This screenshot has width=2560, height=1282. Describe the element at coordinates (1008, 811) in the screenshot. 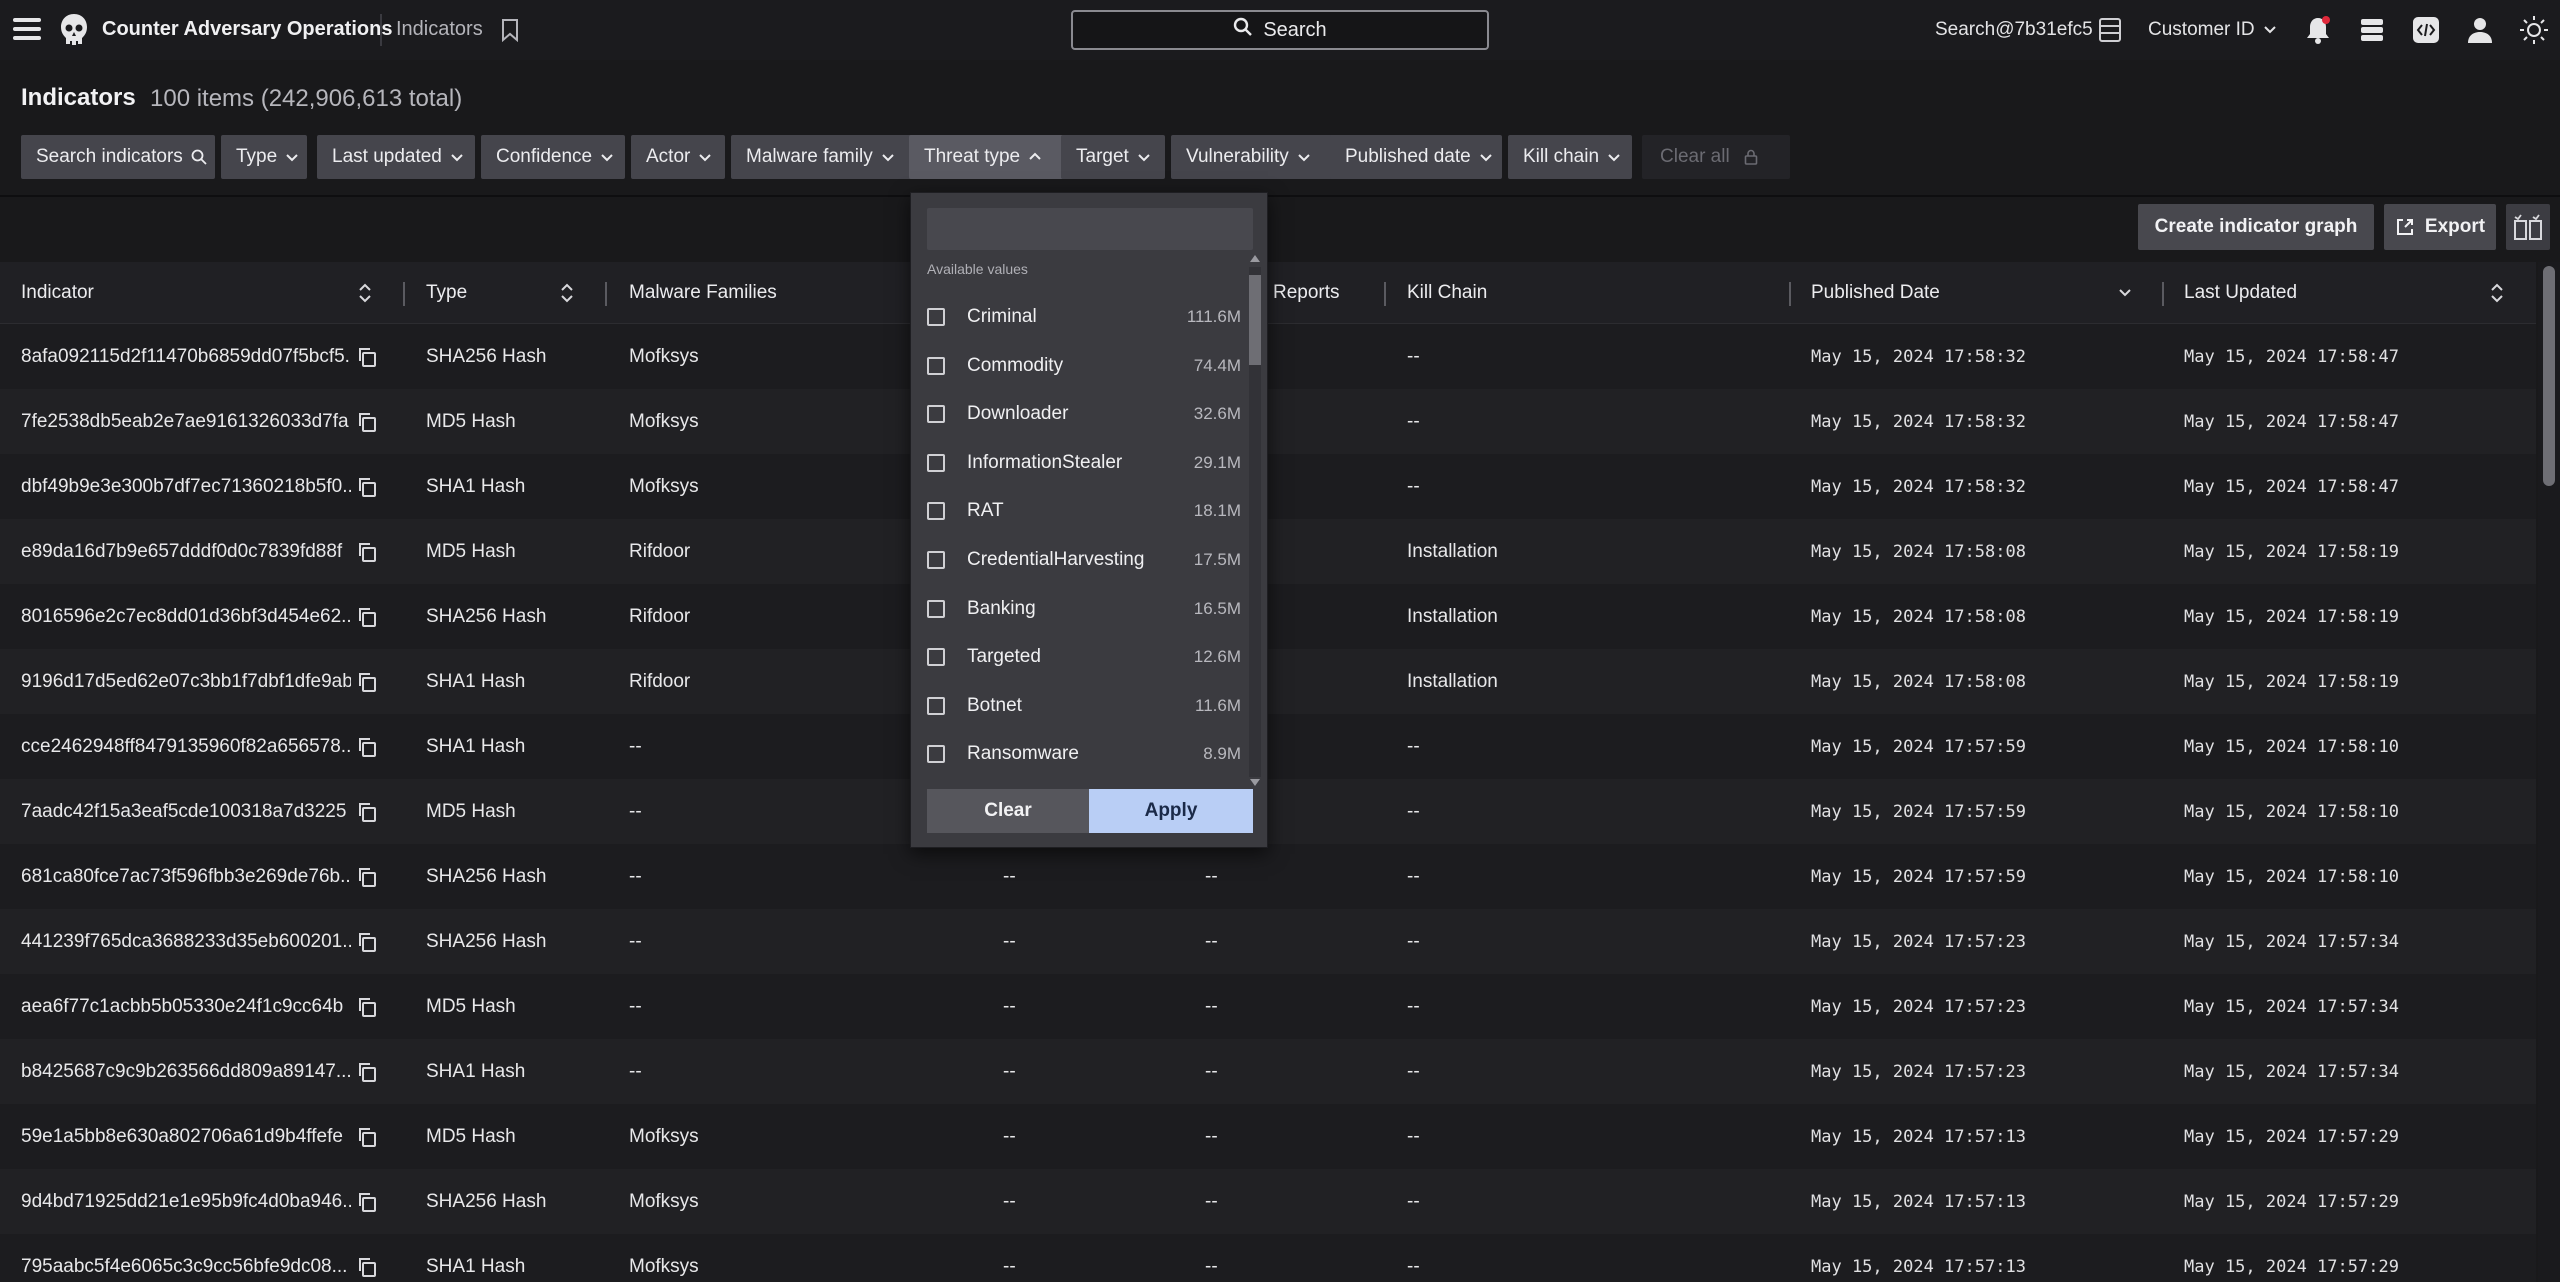

I see `dropdown-clear-button: Clear` at that location.